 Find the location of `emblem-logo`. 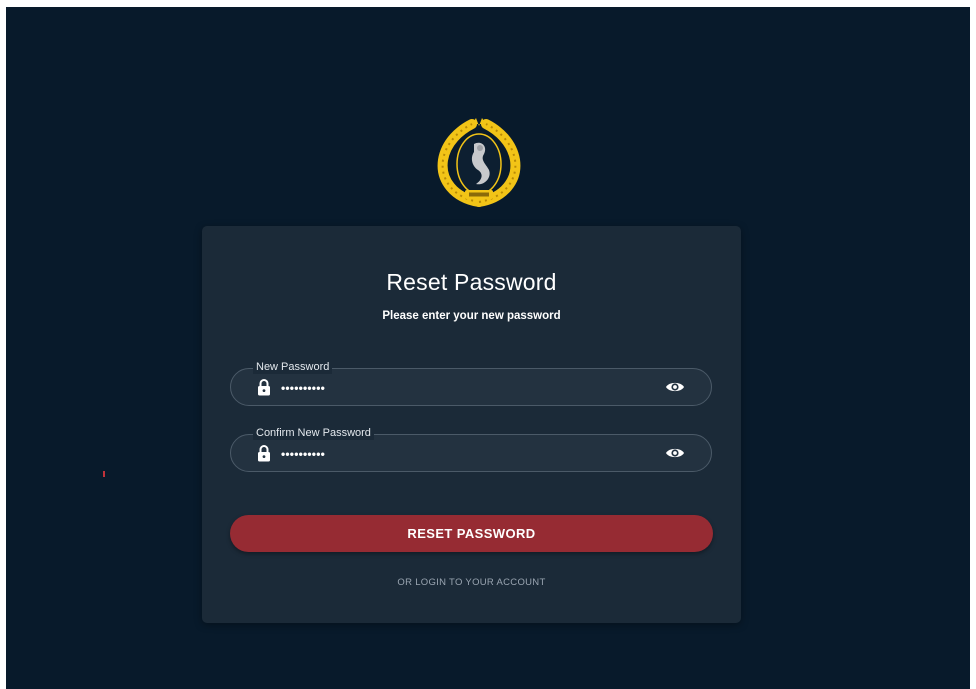

emblem-logo is located at coordinates (479, 162).